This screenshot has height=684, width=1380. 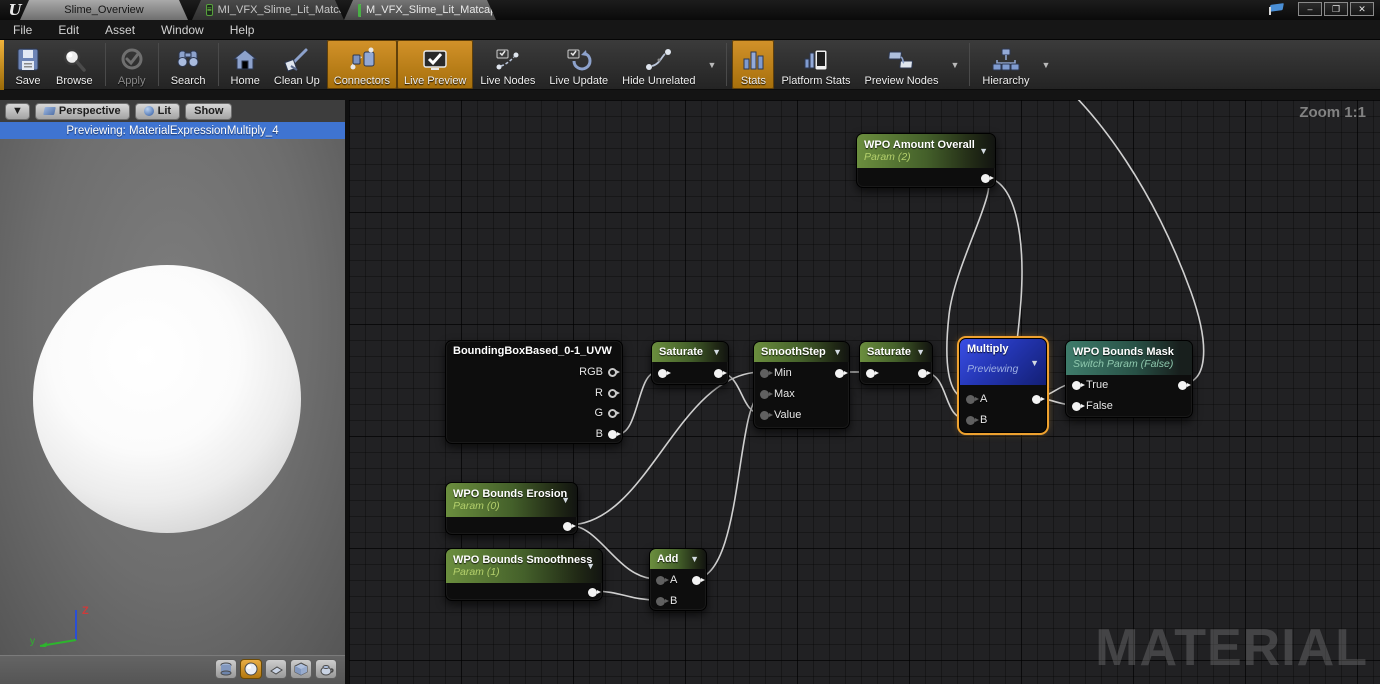 I want to click on node-header: WPO Bounds Smoothness Param (1) ▼, so click(x=524, y=566).